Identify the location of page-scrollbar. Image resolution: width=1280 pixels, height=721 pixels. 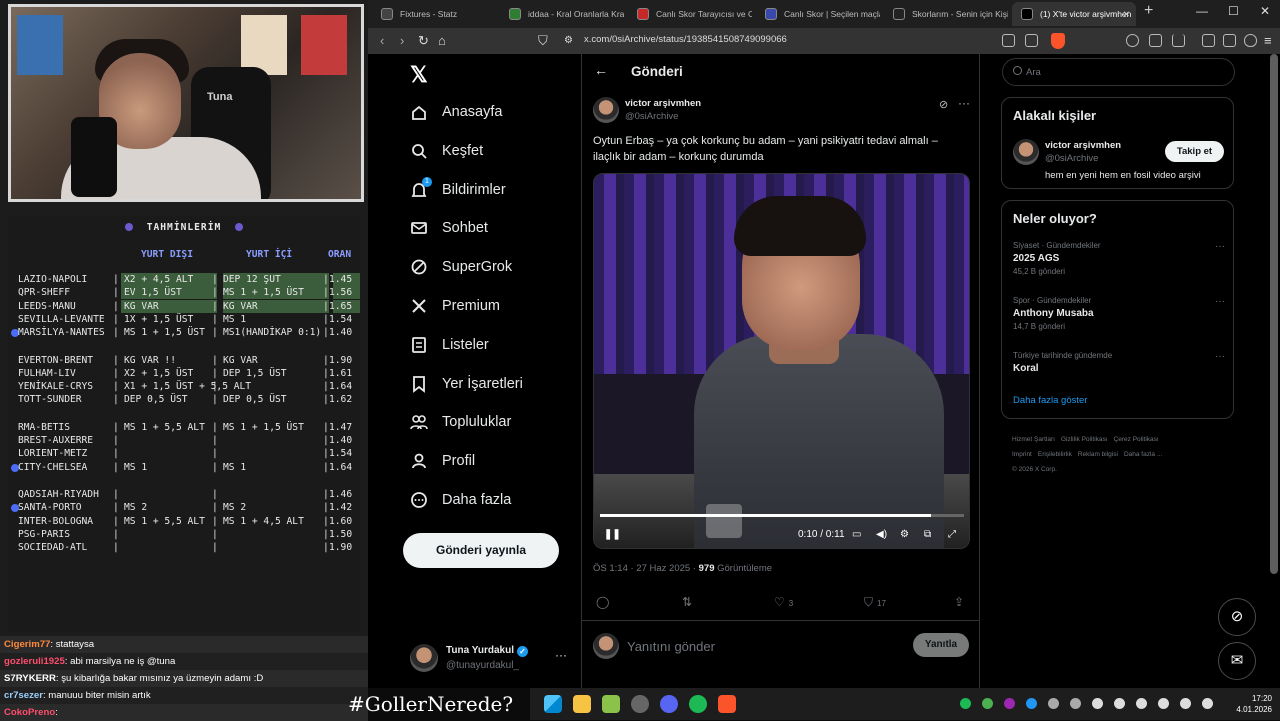
(1274, 314).